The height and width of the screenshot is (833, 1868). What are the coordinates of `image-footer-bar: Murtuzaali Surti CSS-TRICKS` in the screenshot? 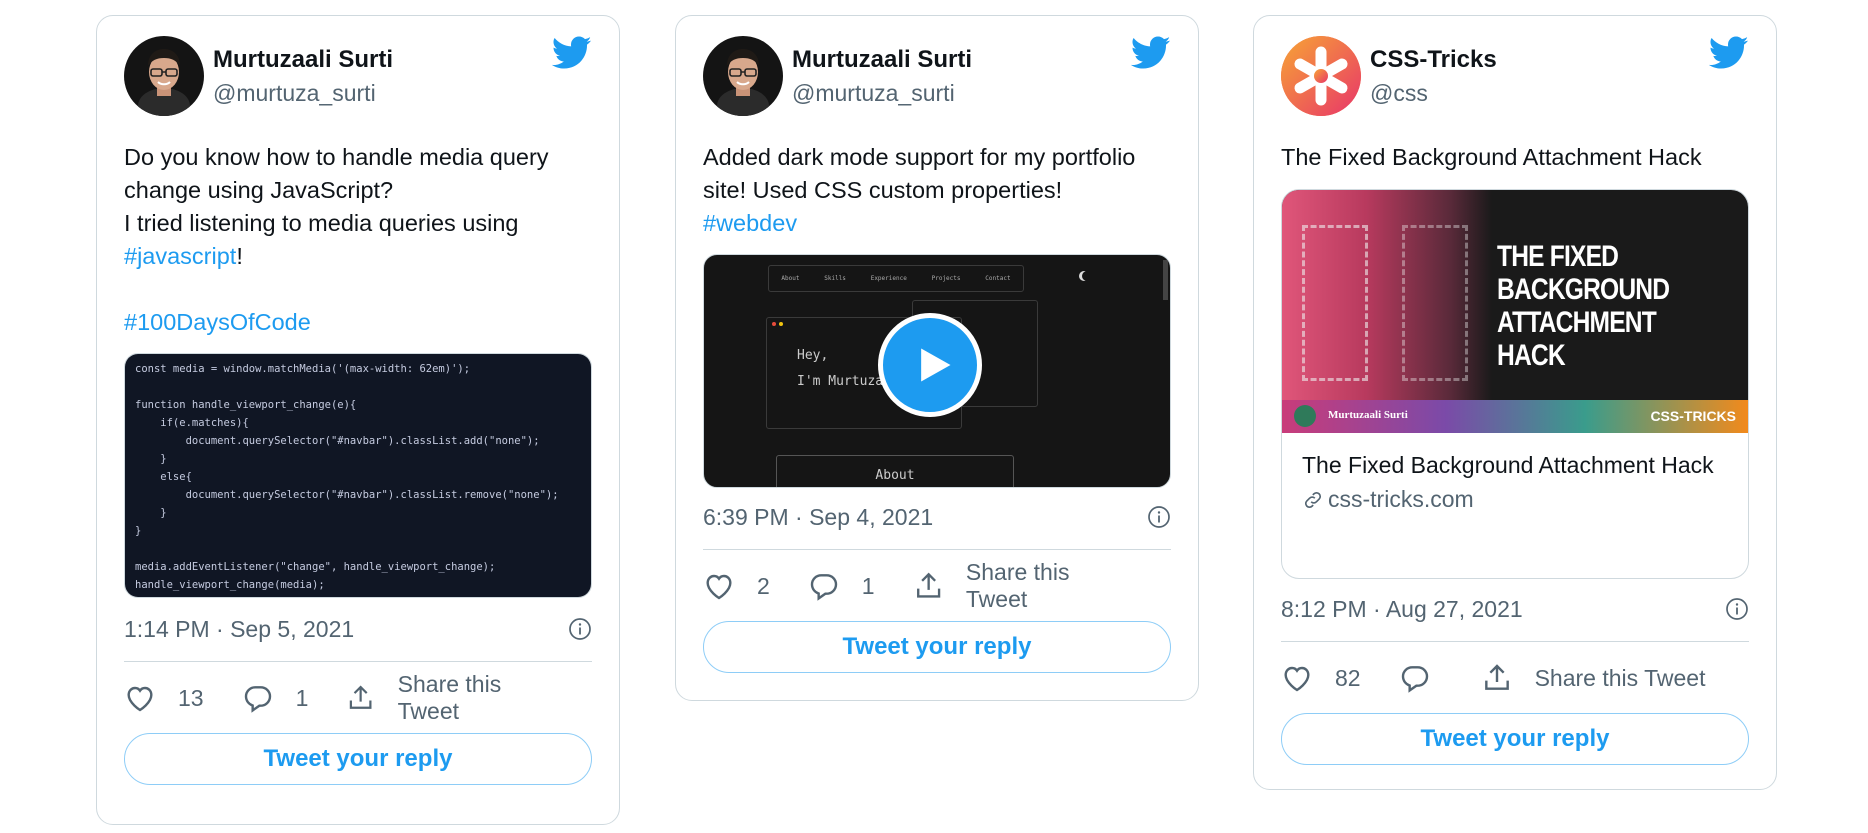 It's located at (1515, 416).